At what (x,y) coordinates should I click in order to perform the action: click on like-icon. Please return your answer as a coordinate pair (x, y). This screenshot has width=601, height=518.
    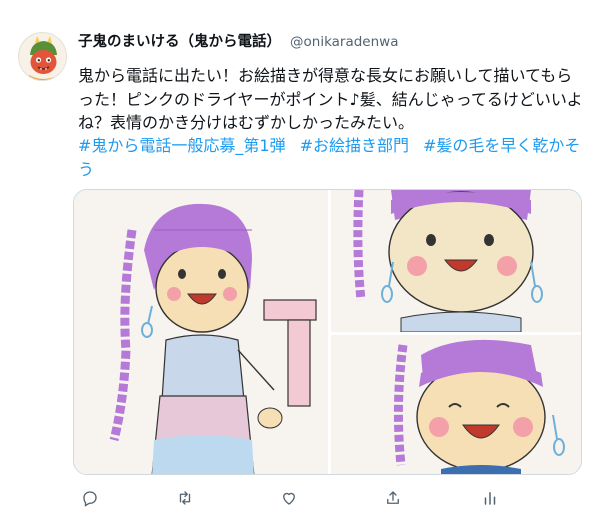
    Looking at the image, I should click on (289, 498).